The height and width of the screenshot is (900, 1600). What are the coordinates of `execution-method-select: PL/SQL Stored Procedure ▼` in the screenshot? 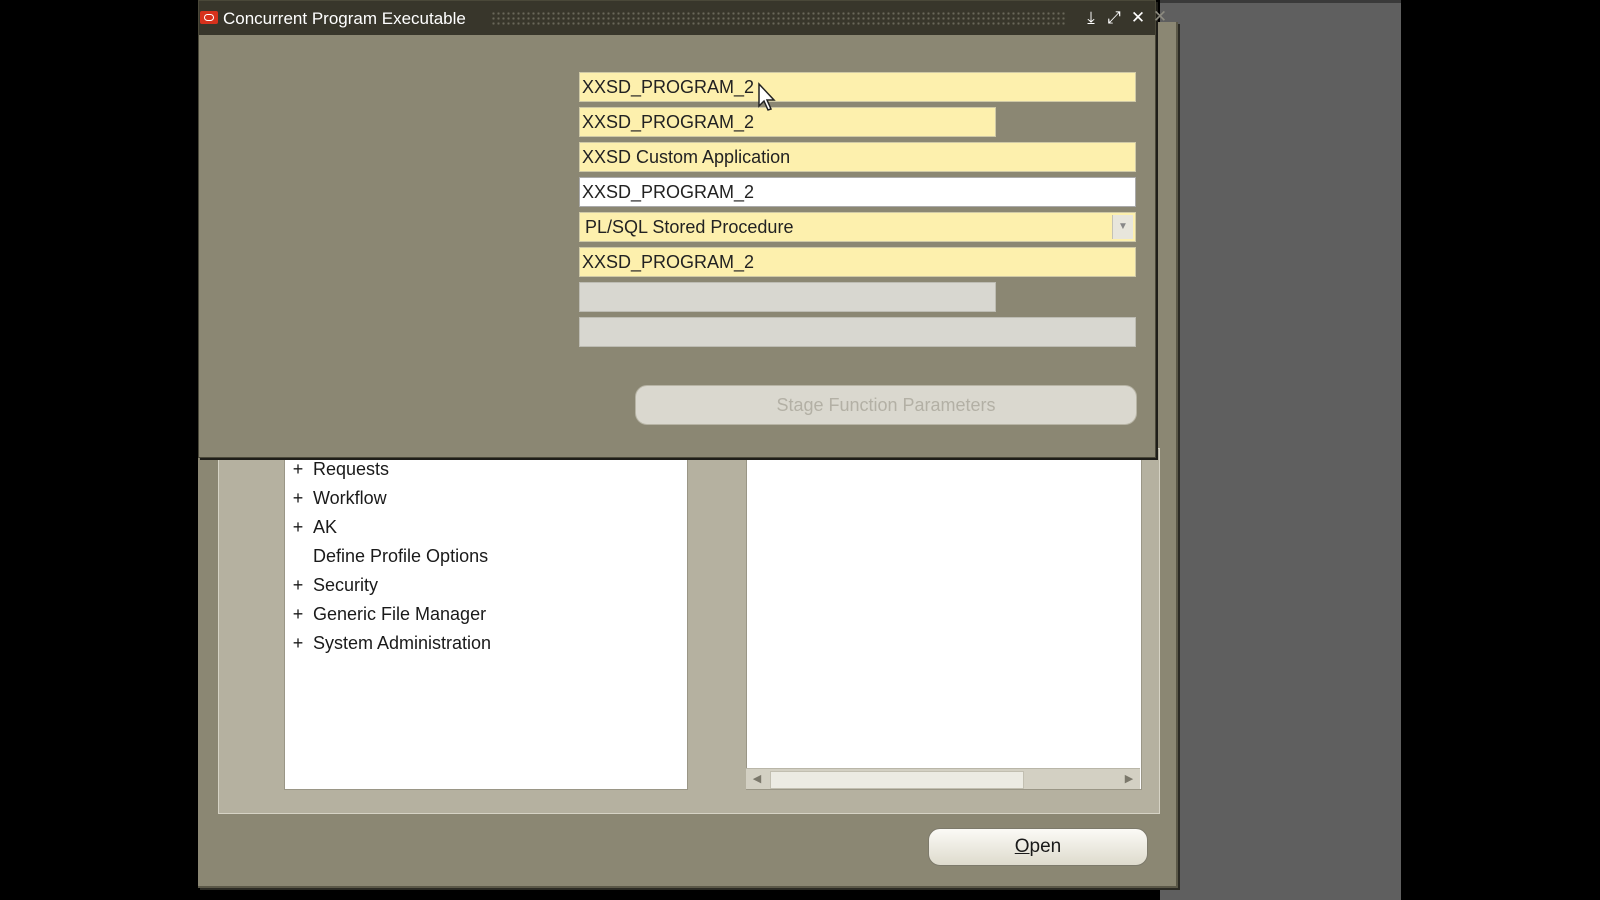 It's located at (857, 227).